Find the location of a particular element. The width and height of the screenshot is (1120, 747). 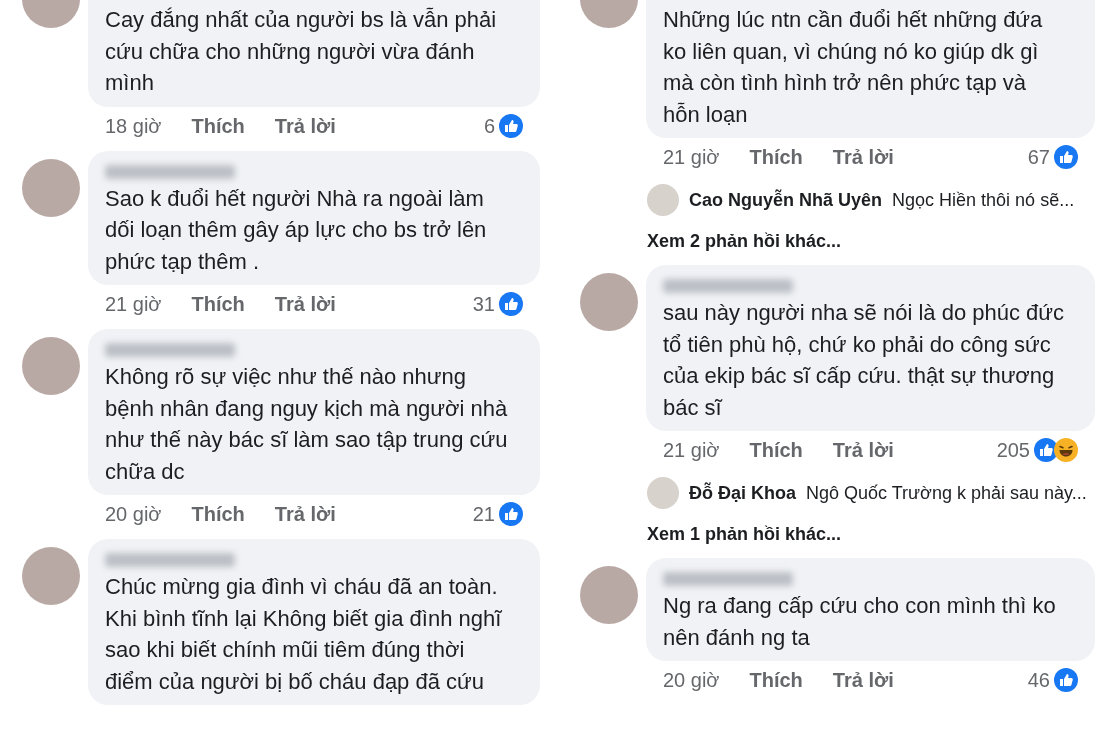

comment-text: Sao k đuổi hết người Nhà ra ngoài làm dối loạn thêm gây áp lực cho bs trở lên phức tạp thêm . is located at coordinates (296, 230).